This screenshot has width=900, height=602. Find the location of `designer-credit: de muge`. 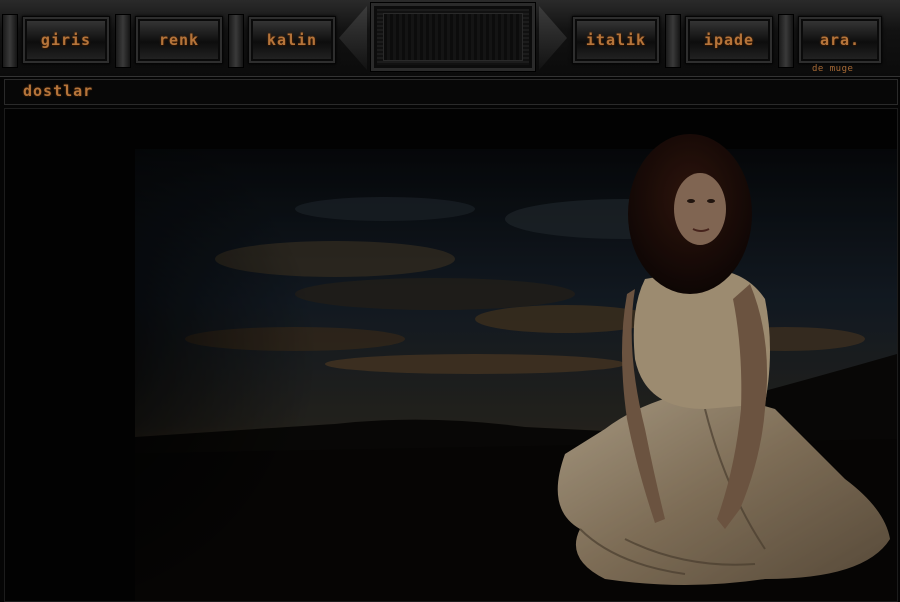

designer-credit: de muge is located at coordinates (833, 69).